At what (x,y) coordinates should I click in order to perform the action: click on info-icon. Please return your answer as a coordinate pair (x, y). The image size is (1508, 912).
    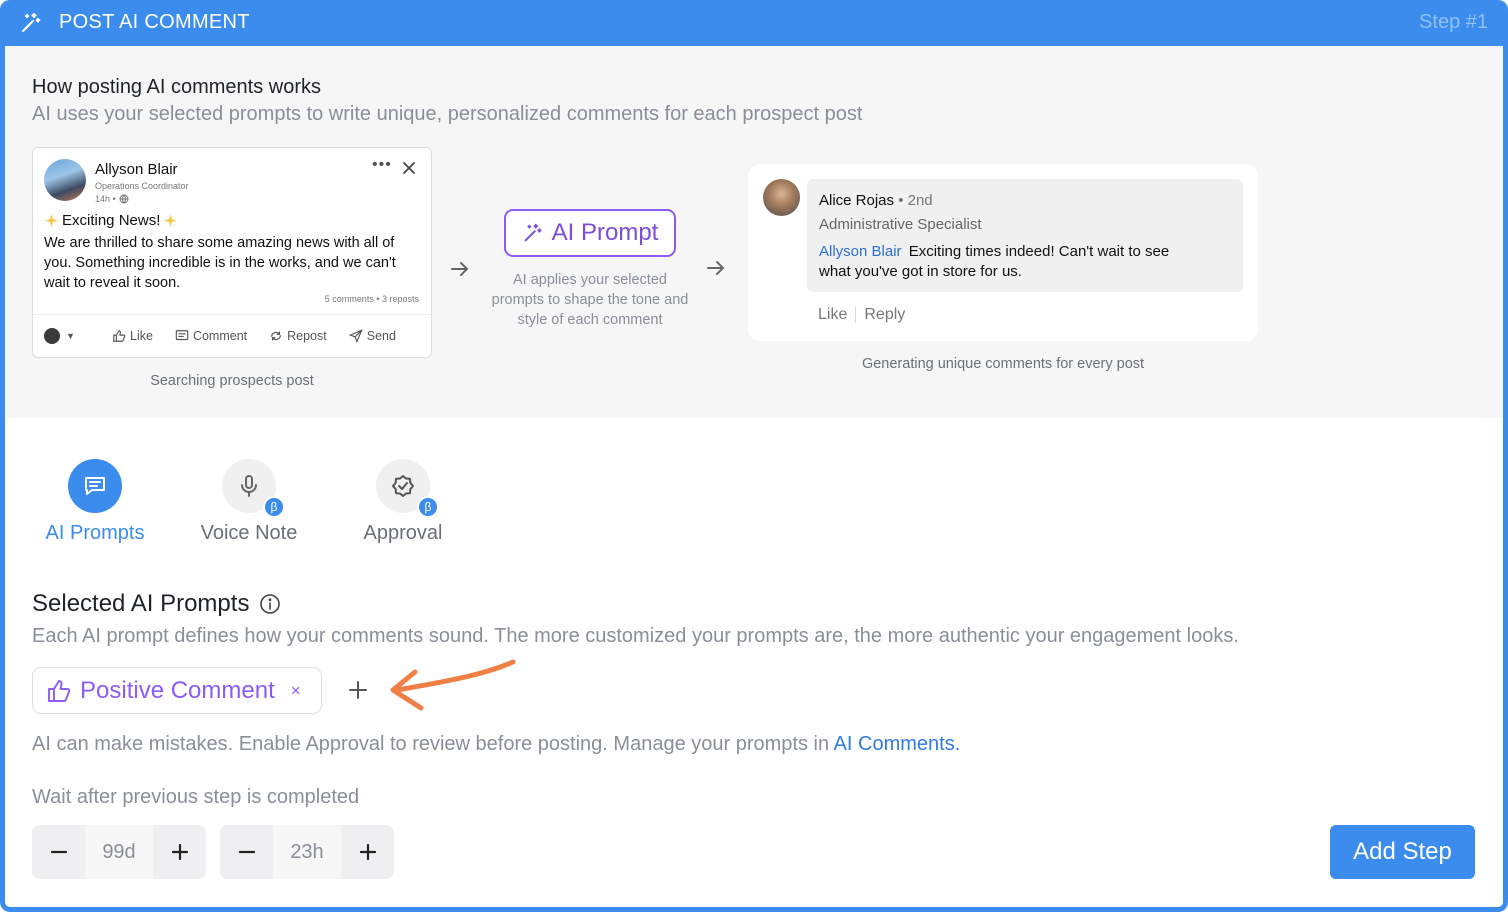
    Looking at the image, I should click on (270, 604).